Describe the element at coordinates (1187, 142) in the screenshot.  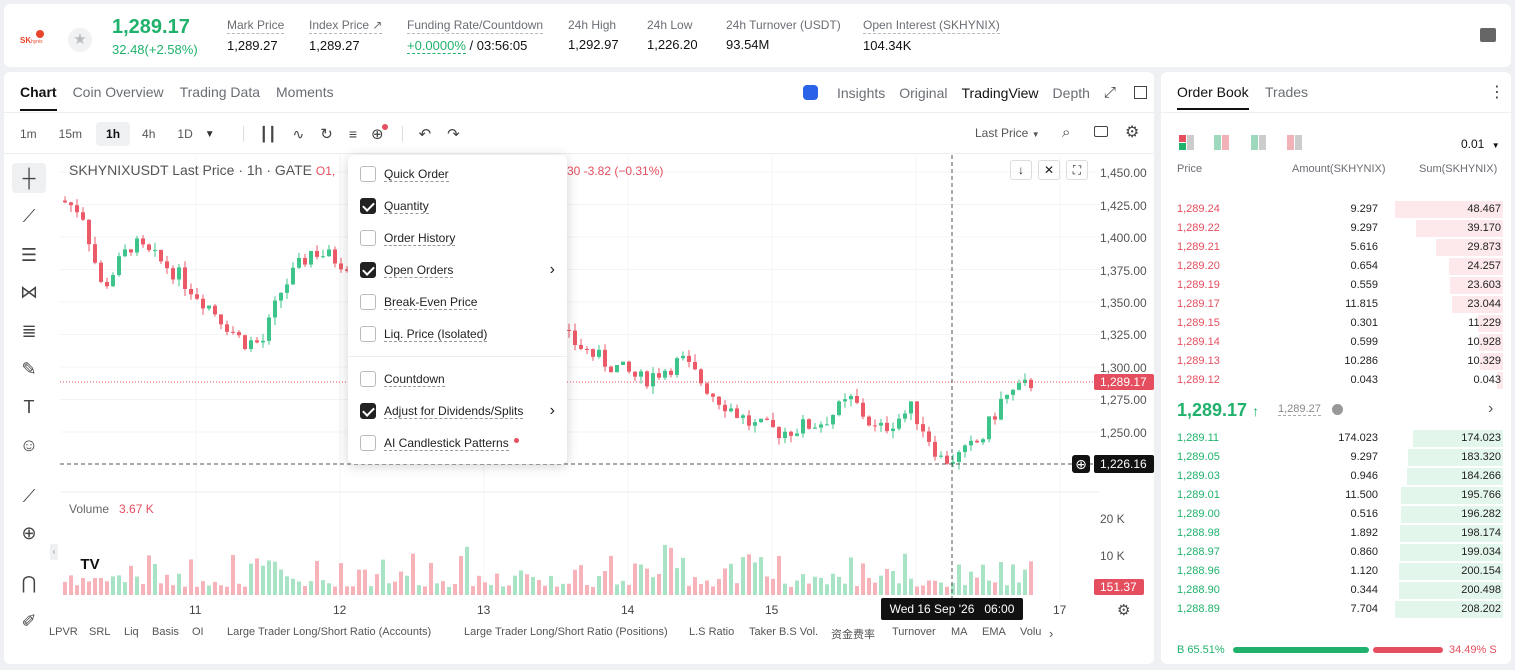
I see `book-both-icon` at that location.